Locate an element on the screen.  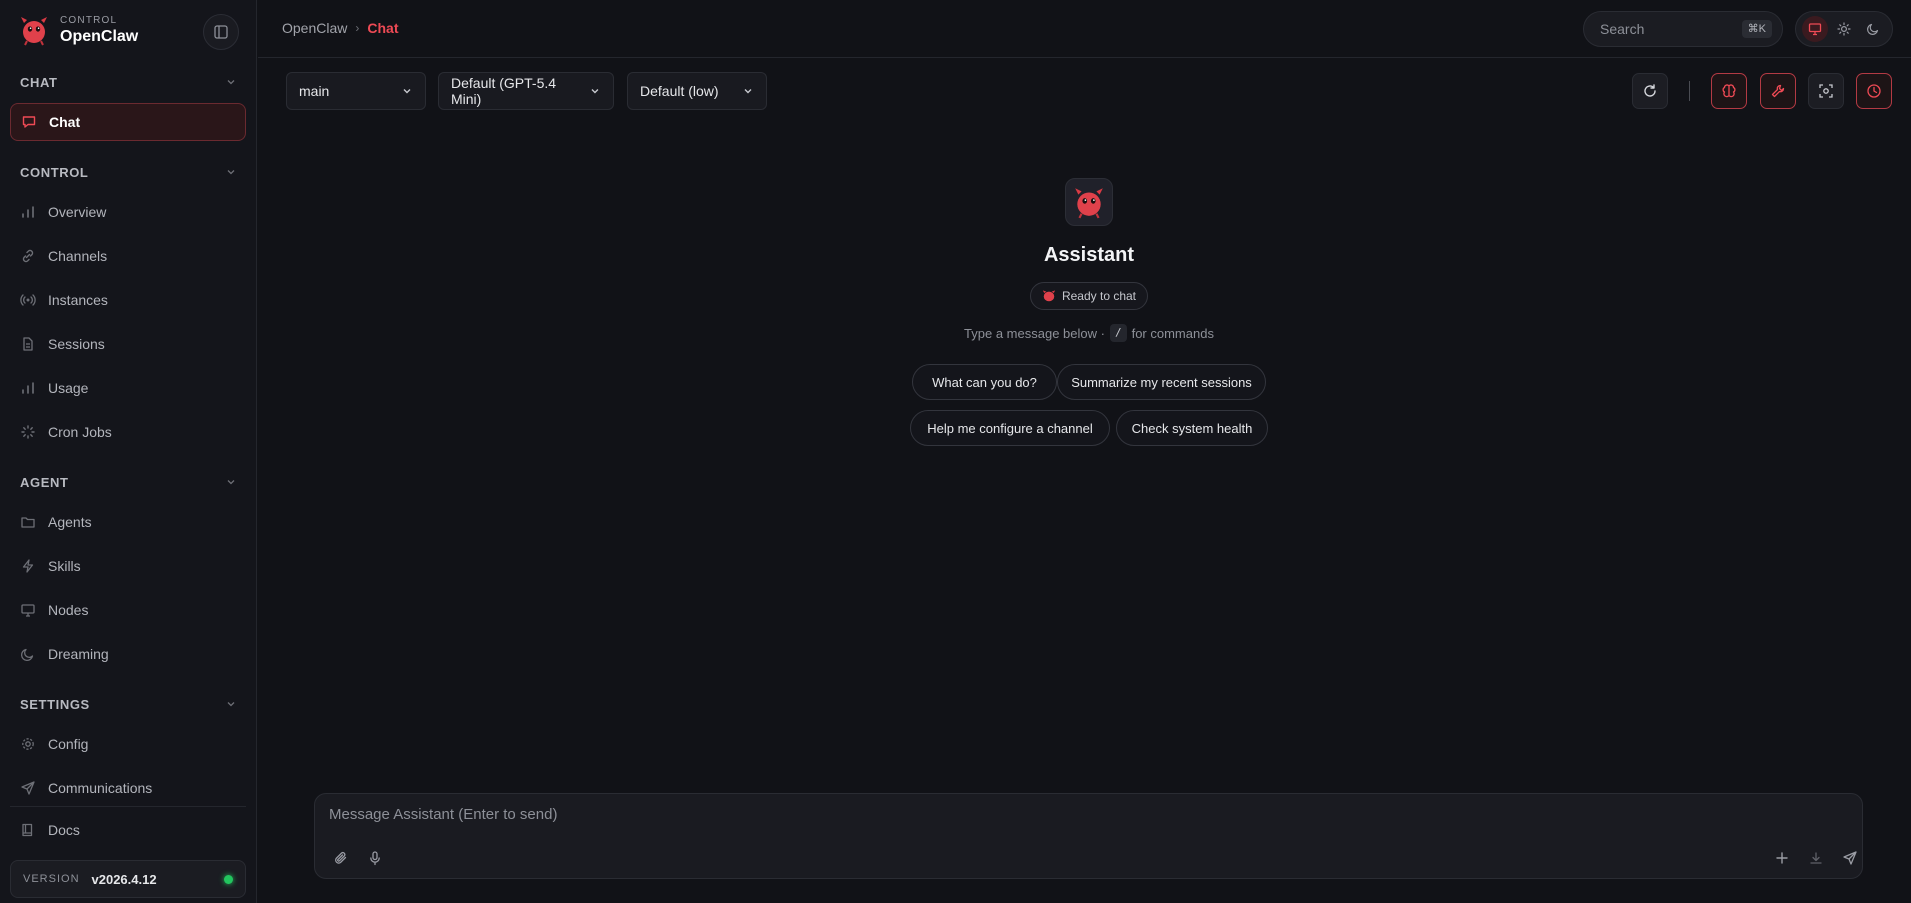
message-composer is located at coordinates (1088, 836).